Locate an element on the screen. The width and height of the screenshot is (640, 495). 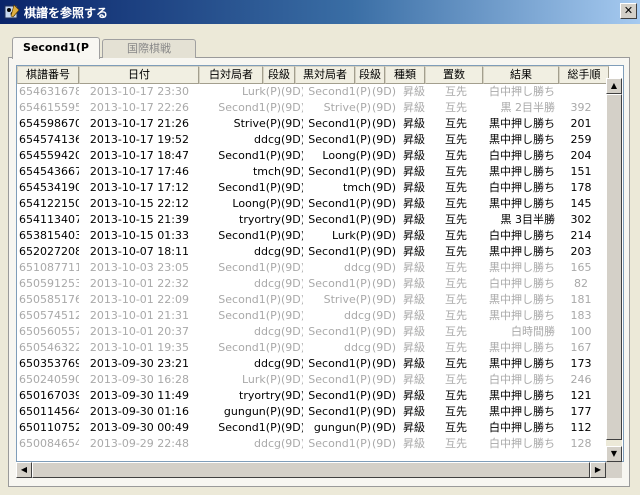
tab-international: 国際棋戦 is located at coordinates (149, 48).